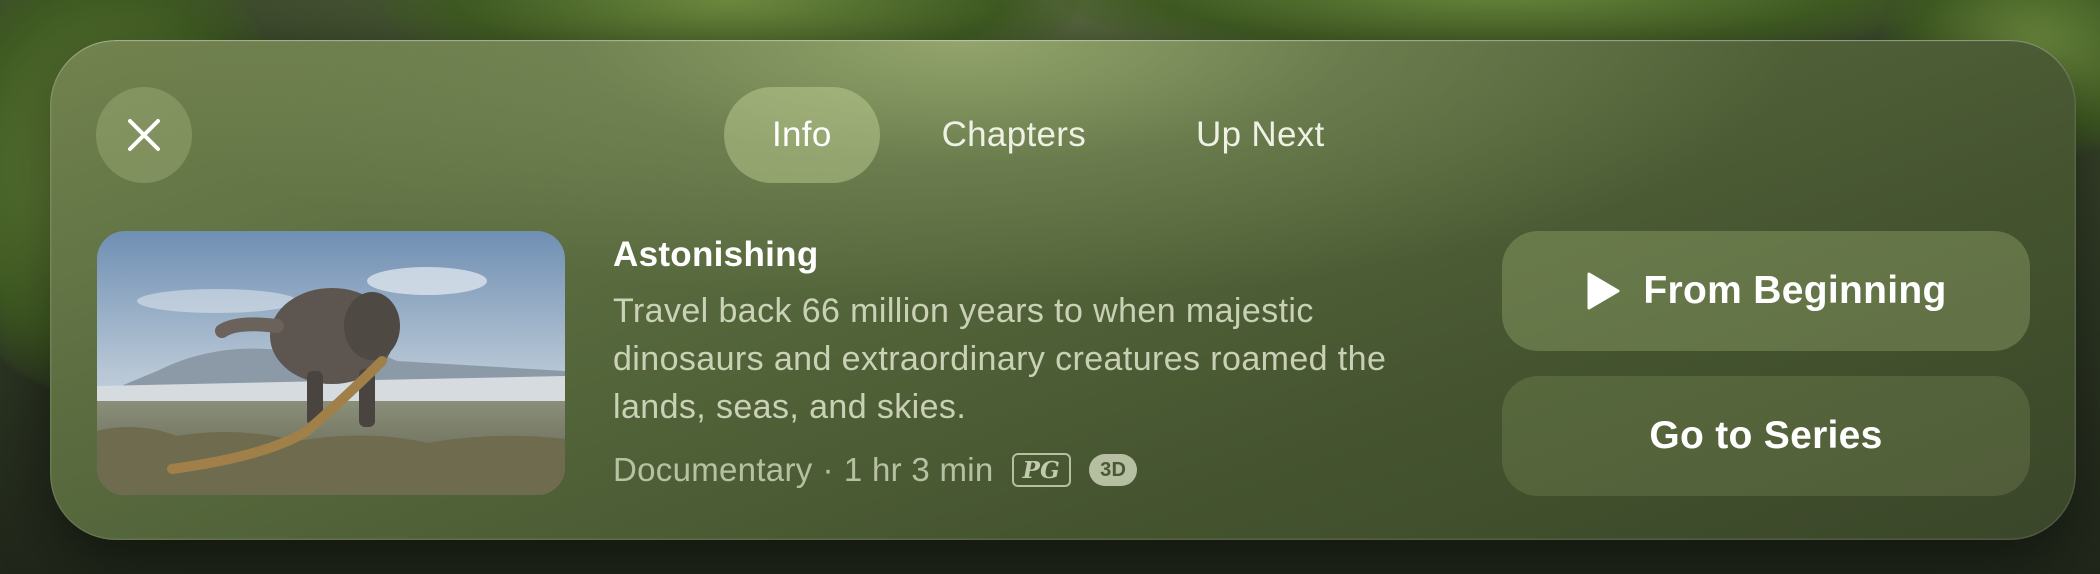  I want to click on play-button-label: From Beginning, so click(1795, 290).